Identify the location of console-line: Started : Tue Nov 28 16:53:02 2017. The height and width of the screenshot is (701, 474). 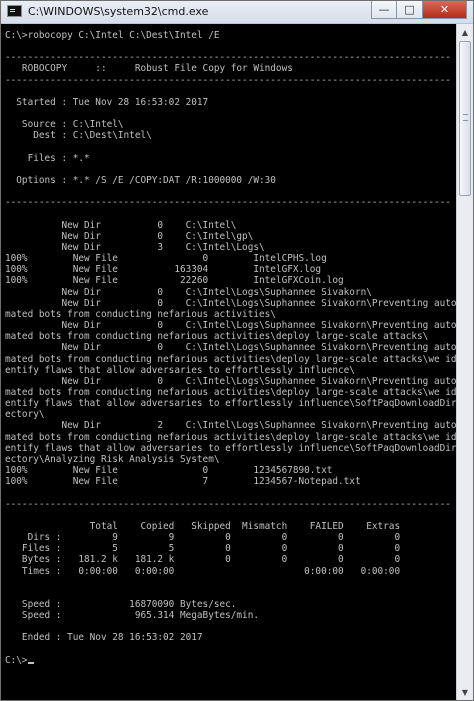
(107, 102).